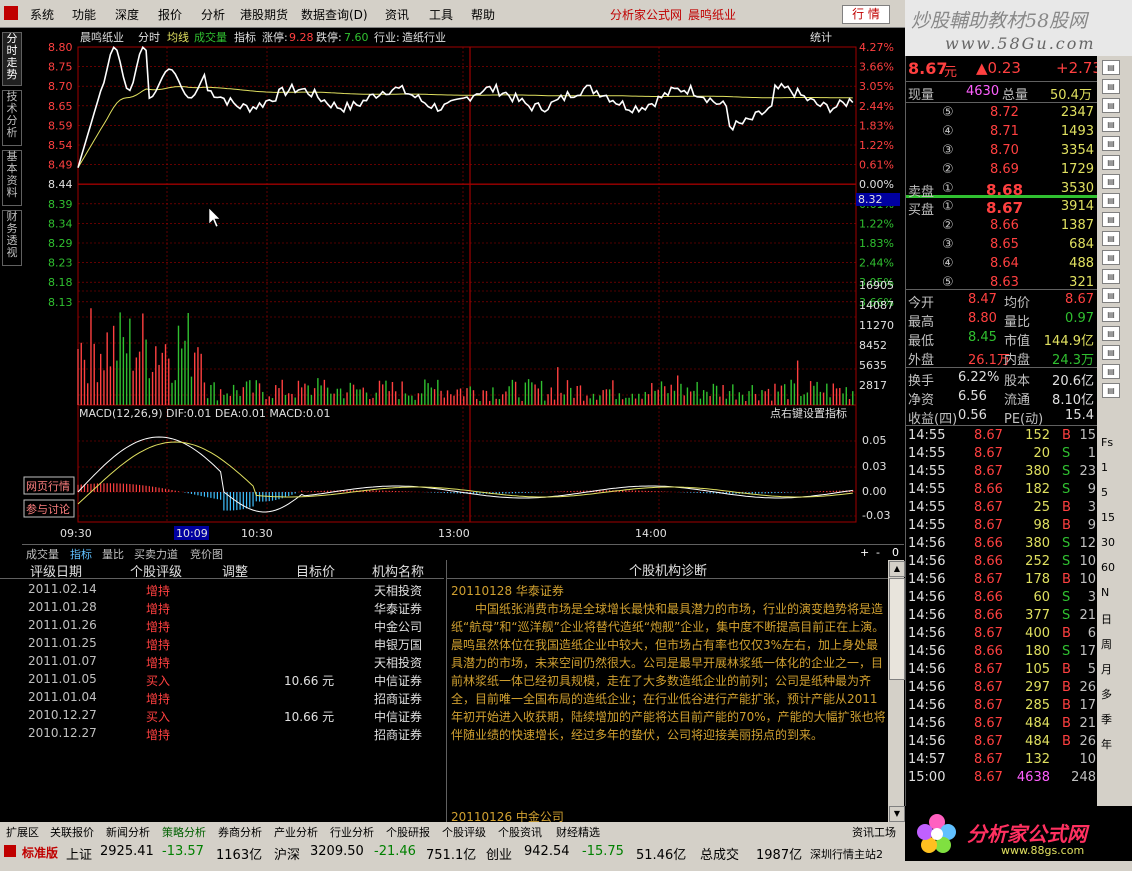 Image resolution: width=1132 pixels, height=871 pixels. What do you see at coordinates (398, 570) in the screenshot?
I see `col-org: 机构名称` at bounding box center [398, 570].